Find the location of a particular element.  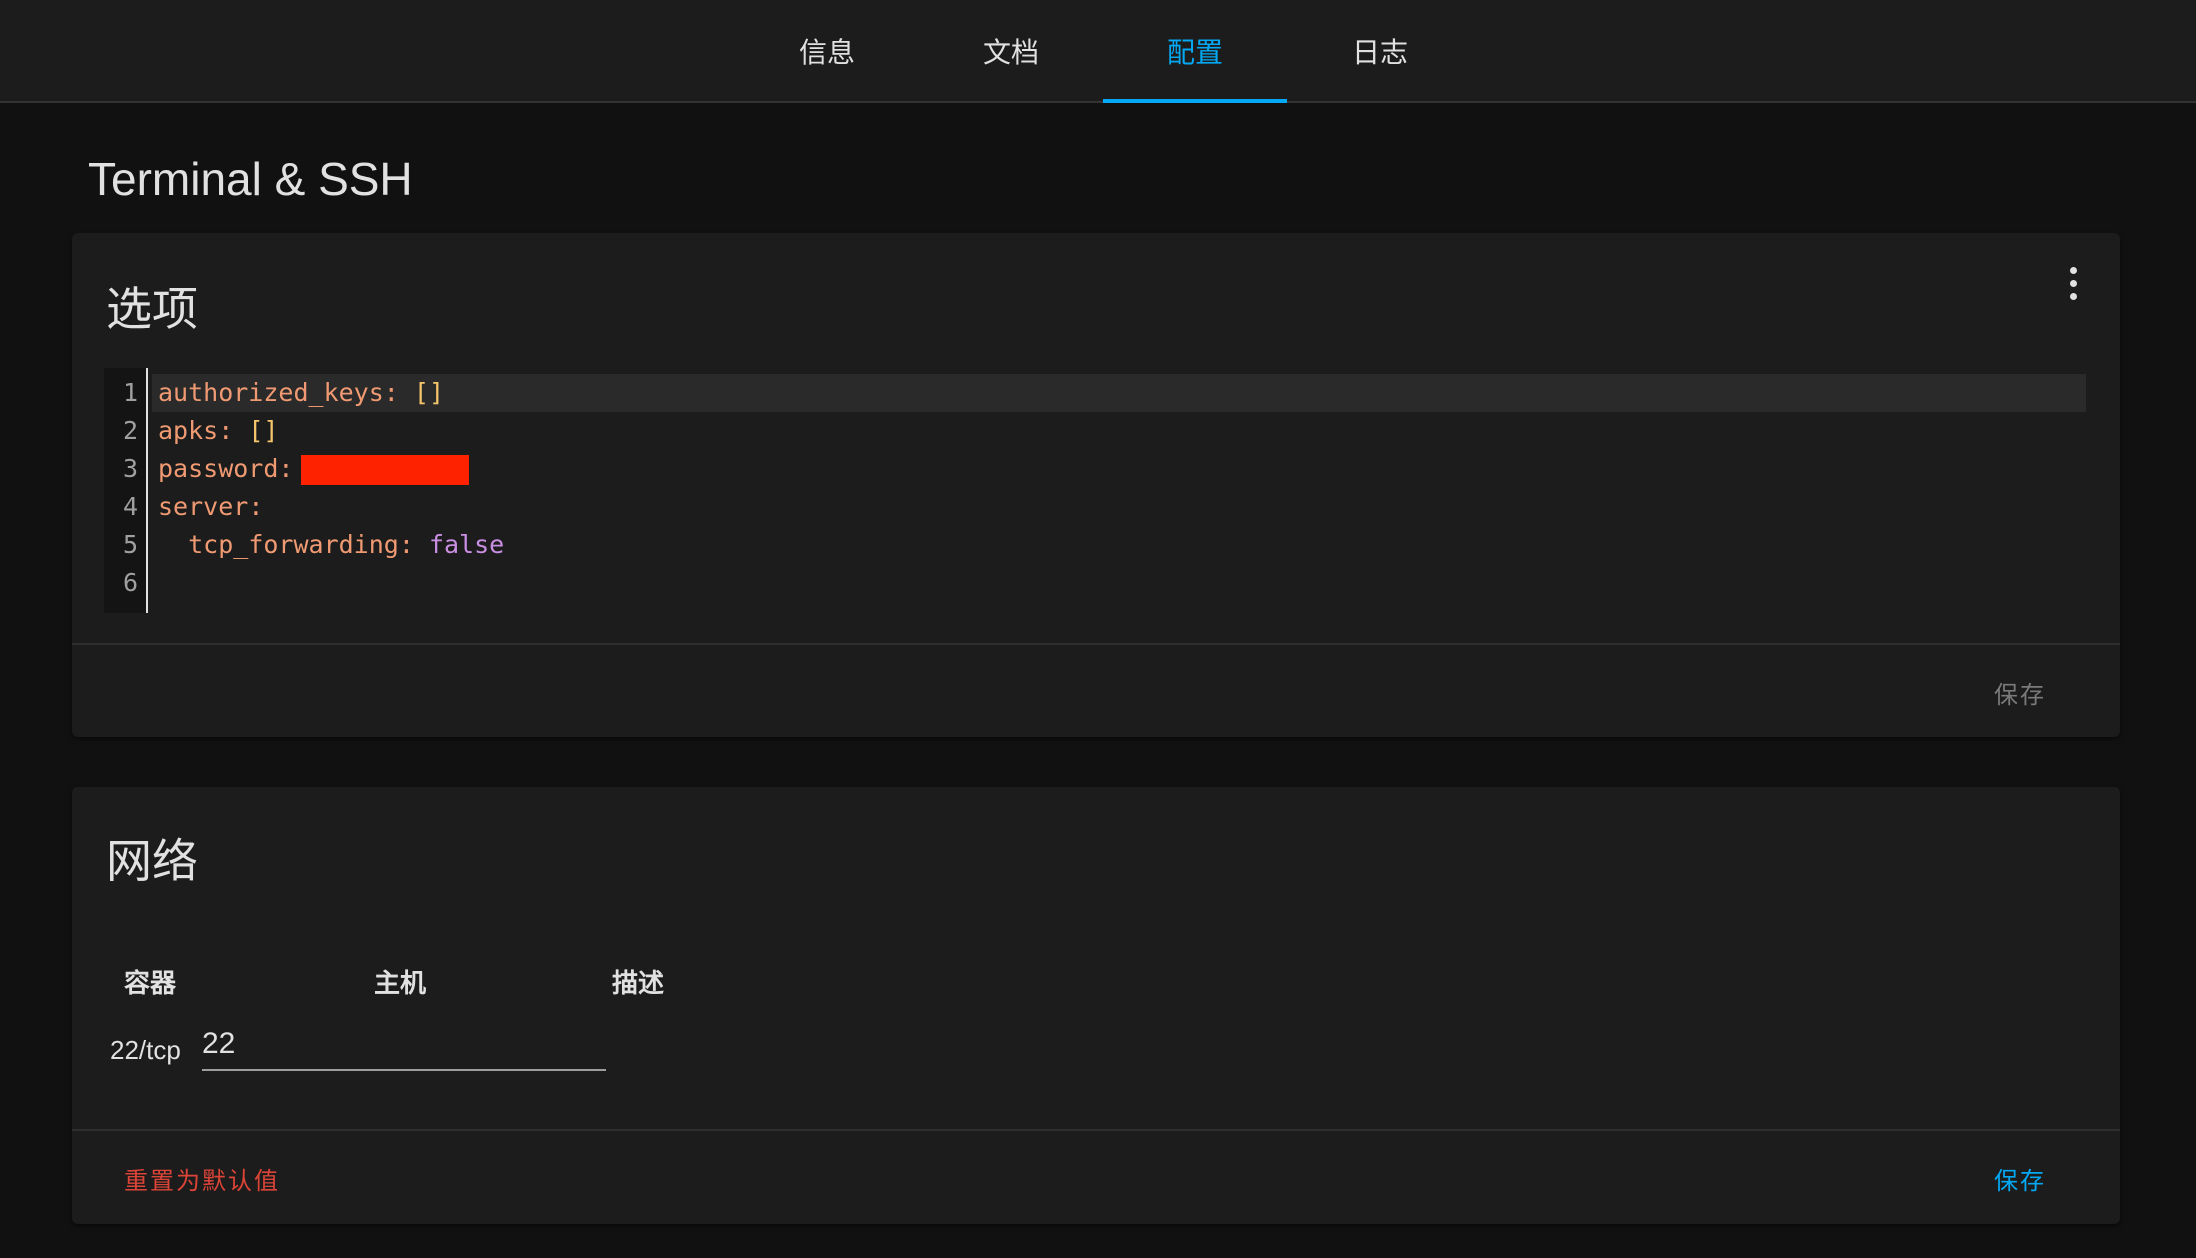

column-header-host: 主机 is located at coordinates (400, 984).